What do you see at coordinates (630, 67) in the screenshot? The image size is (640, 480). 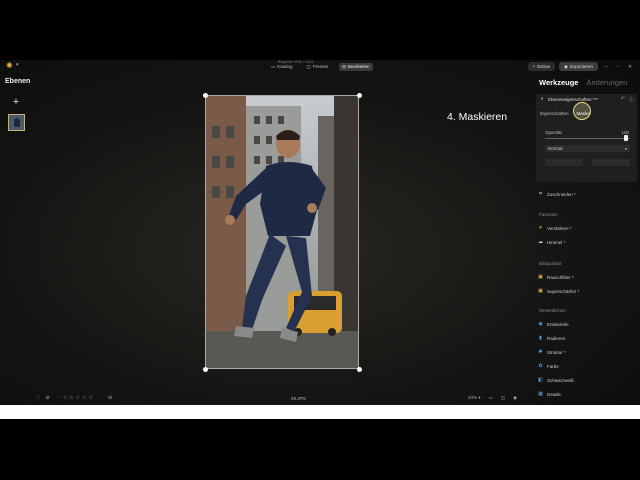 I see `close-icon: ✕` at bounding box center [630, 67].